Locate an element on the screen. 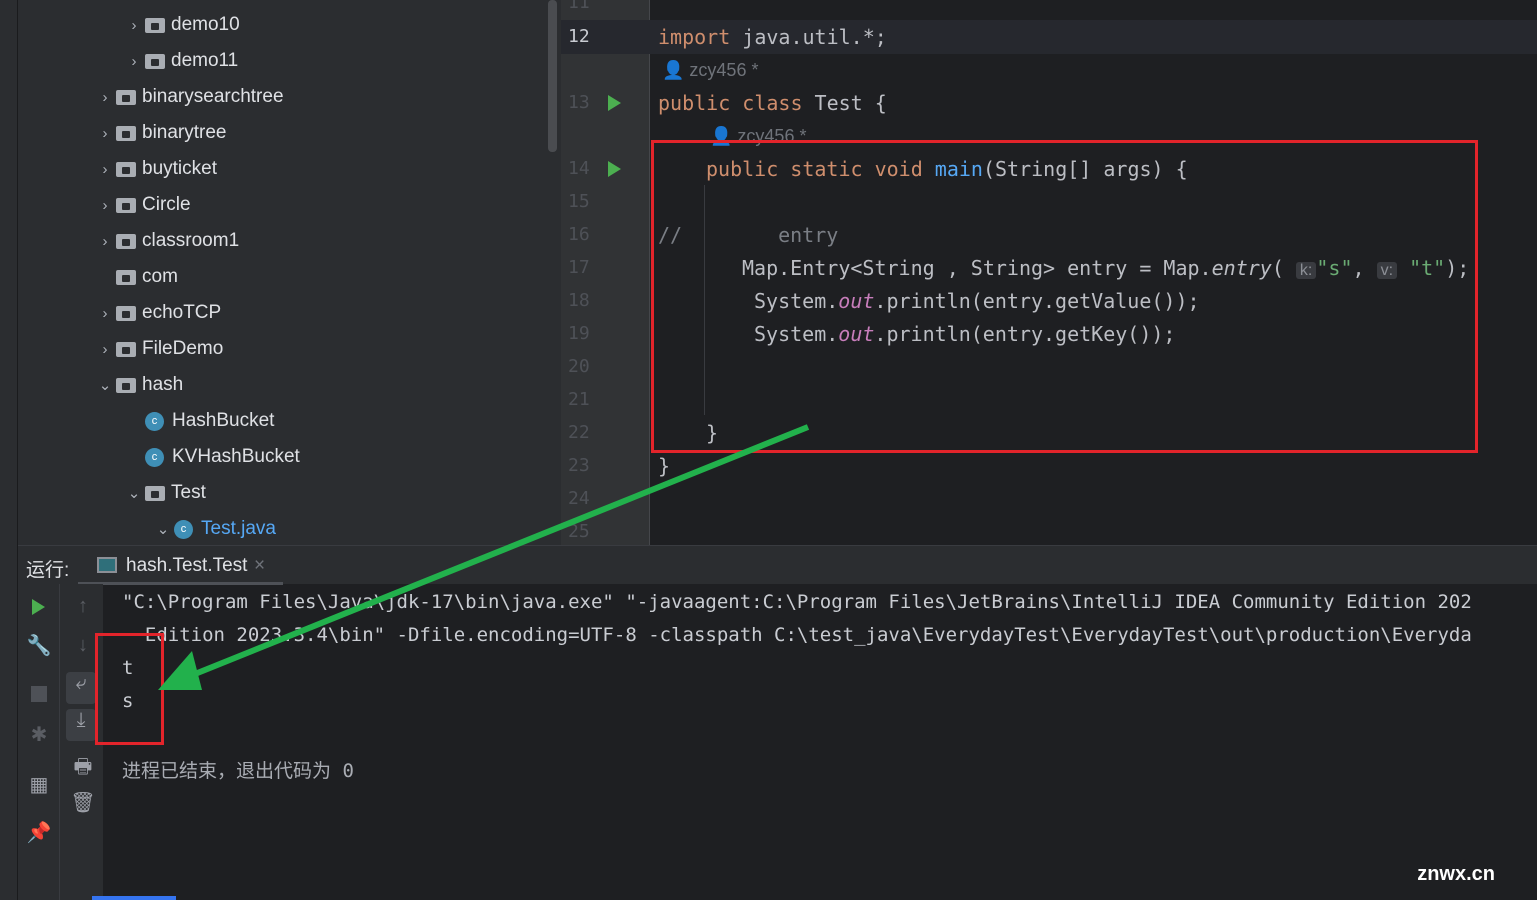  arrow-head is located at coordinates (180, 670).